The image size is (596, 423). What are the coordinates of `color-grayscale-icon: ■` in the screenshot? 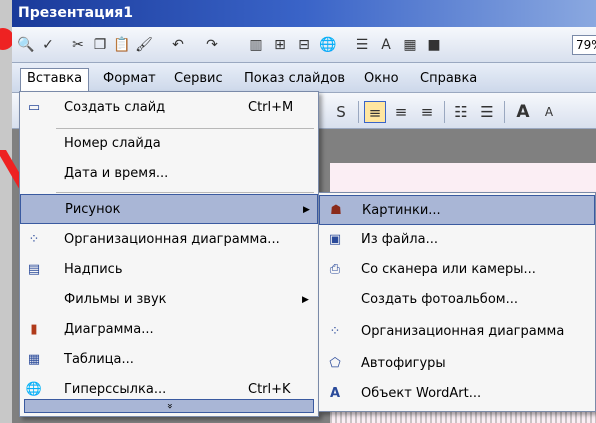 It's located at (434, 45).